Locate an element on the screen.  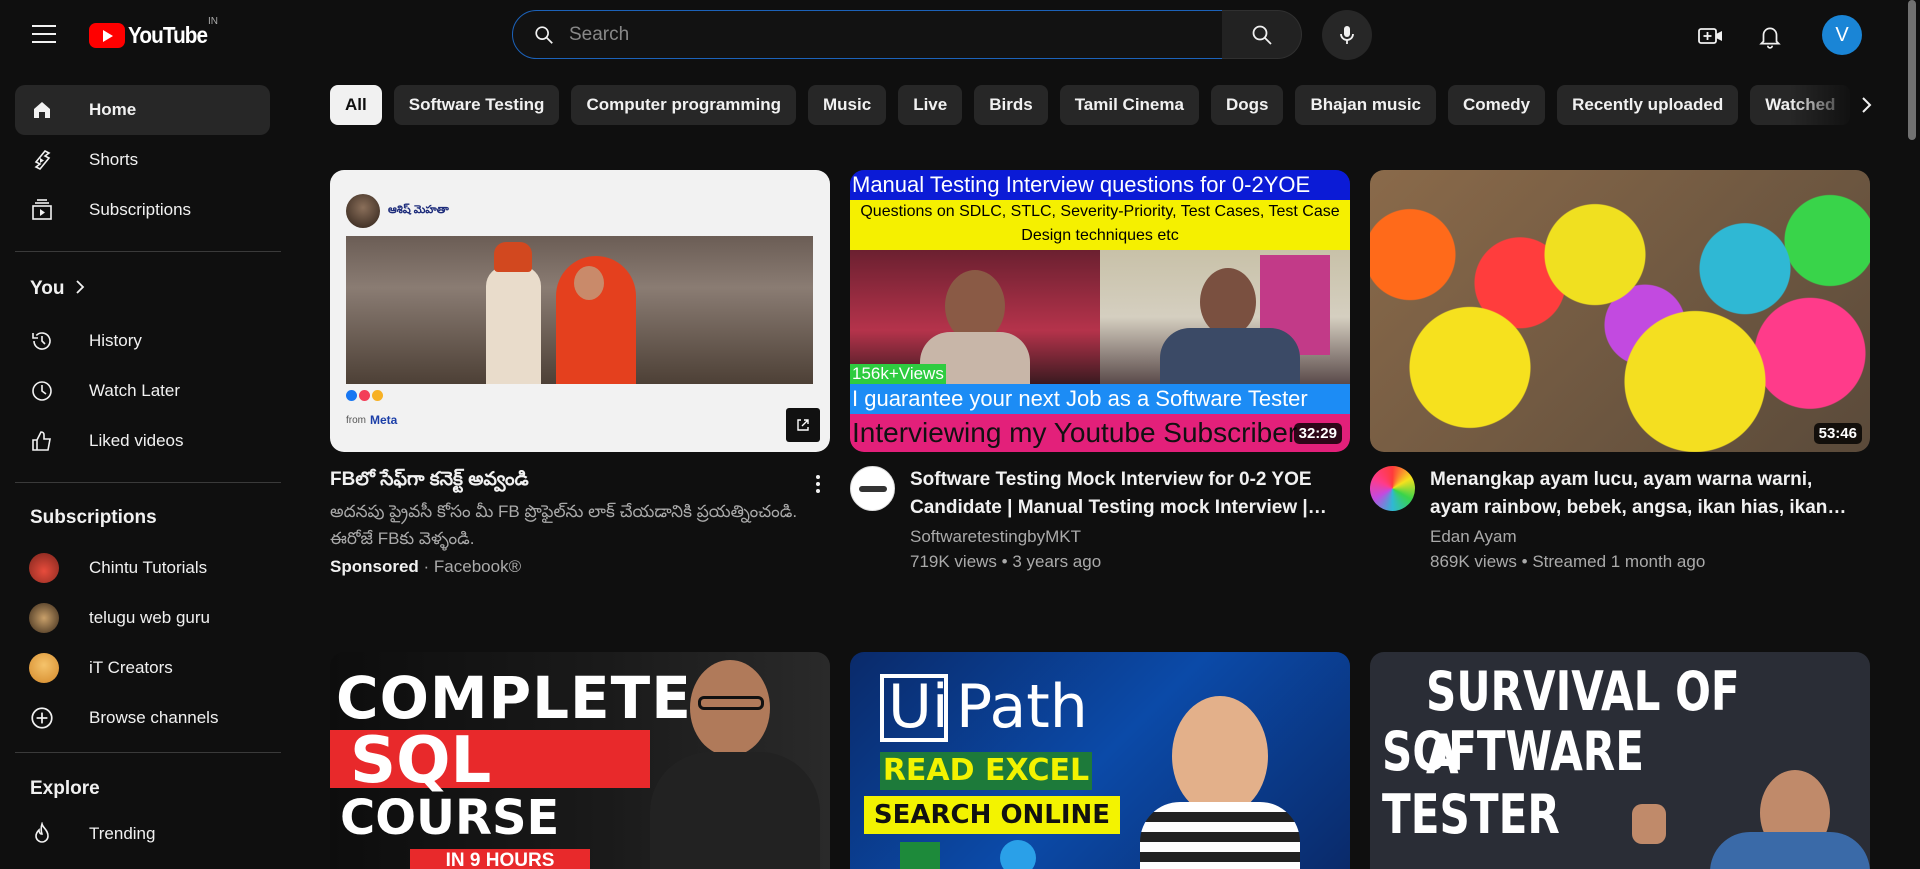
more-options-icon is located at coordinates (818, 484).